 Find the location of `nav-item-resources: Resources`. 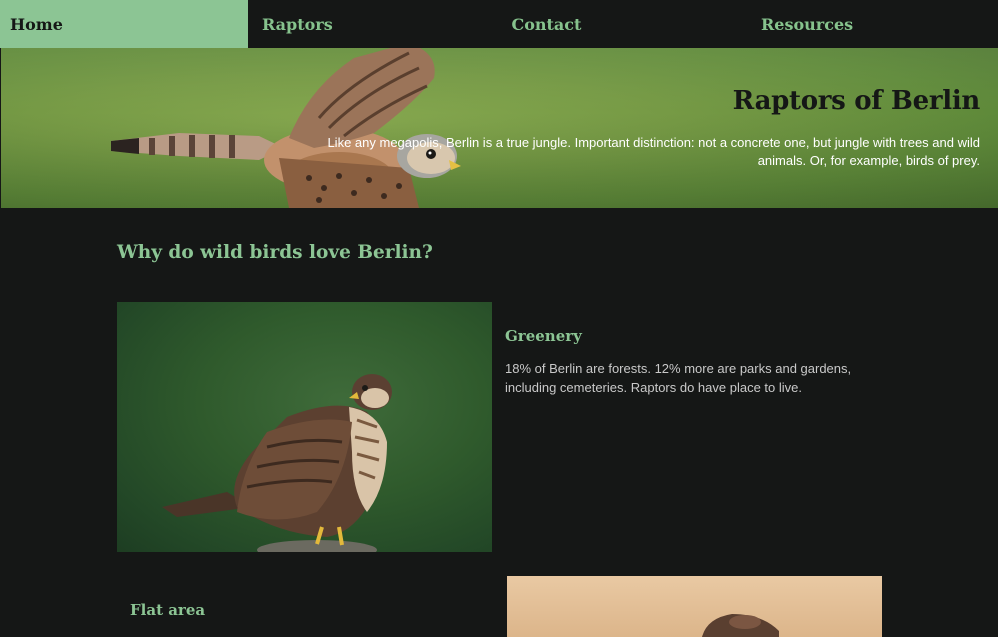

nav-item-resources: Resources is located at coordinates (872, 24).